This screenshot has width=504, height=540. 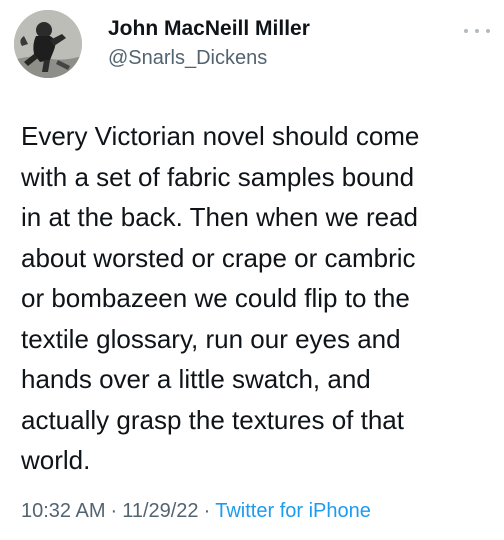 I want to click on avatar, so click(x=48, y=44).